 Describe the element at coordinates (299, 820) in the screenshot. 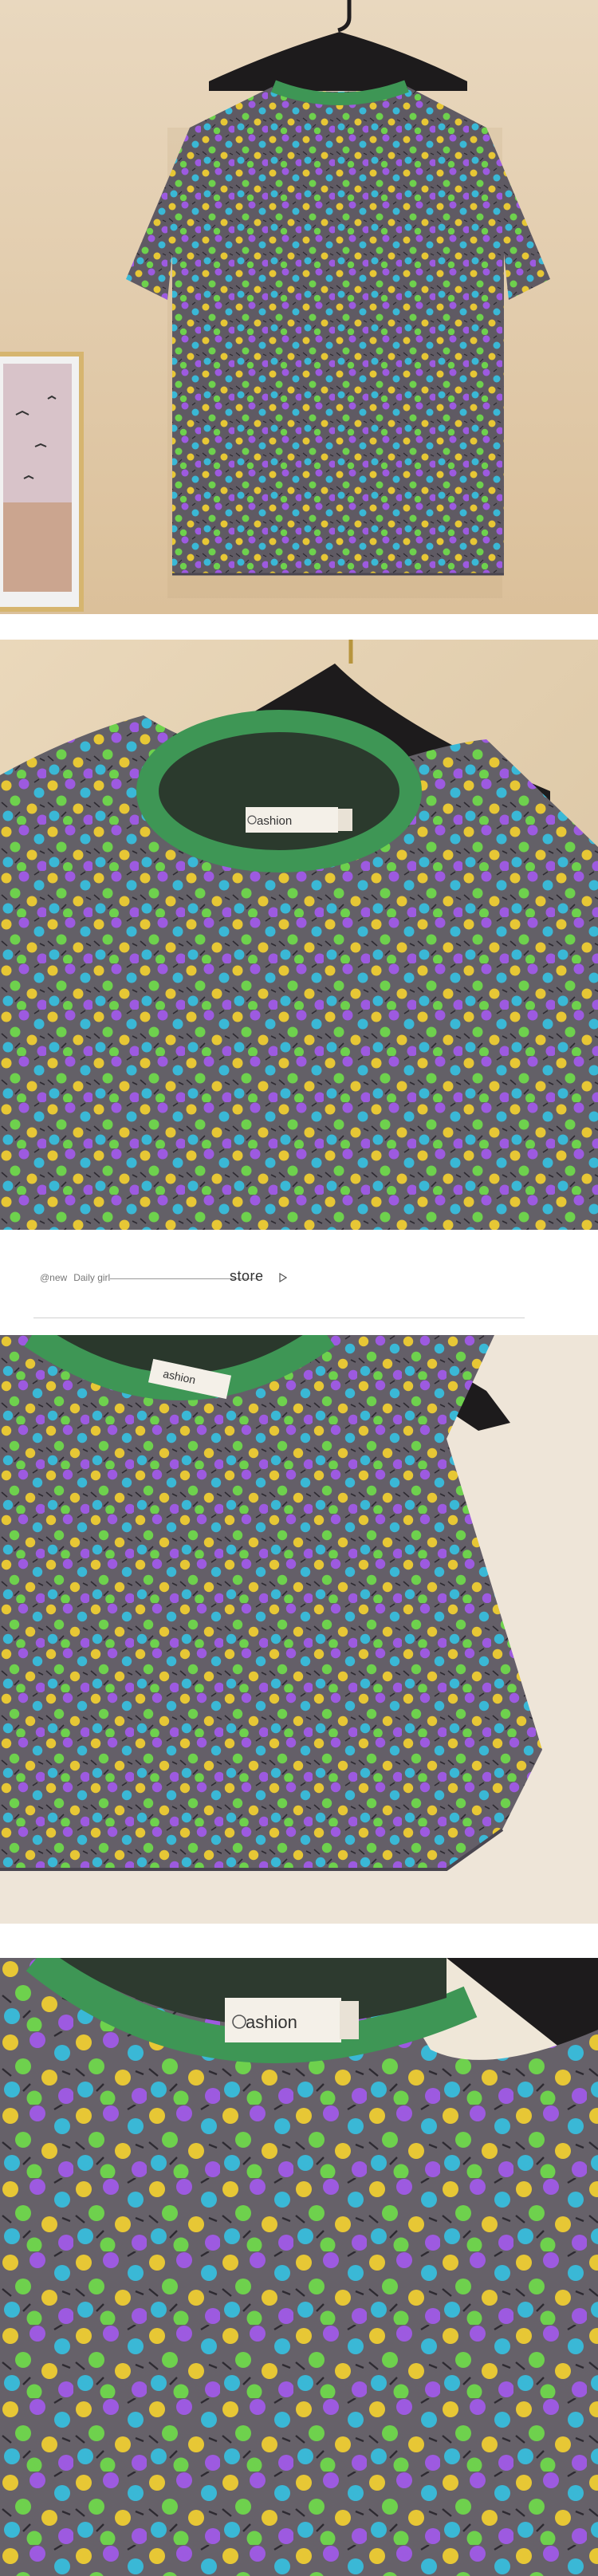

I see `brand-tag-1: ashion` at that location.